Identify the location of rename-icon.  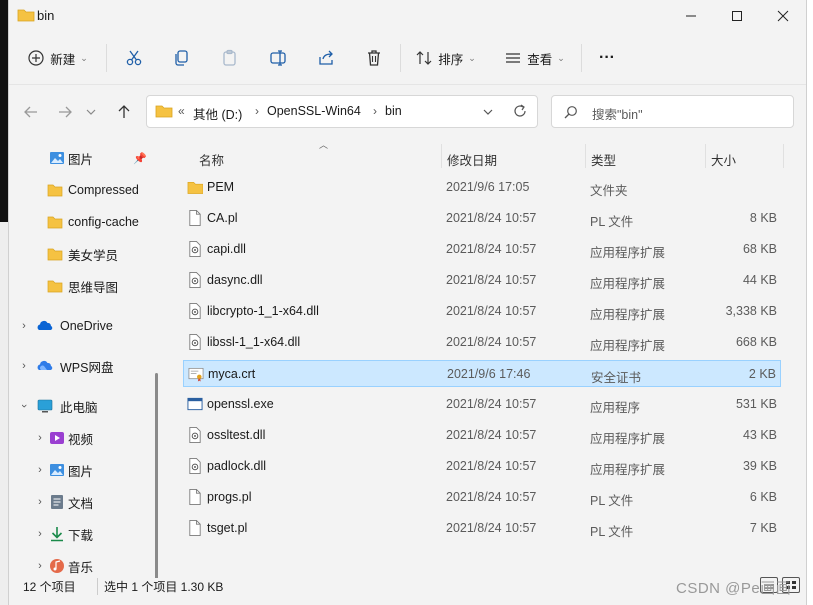
(278, 58).